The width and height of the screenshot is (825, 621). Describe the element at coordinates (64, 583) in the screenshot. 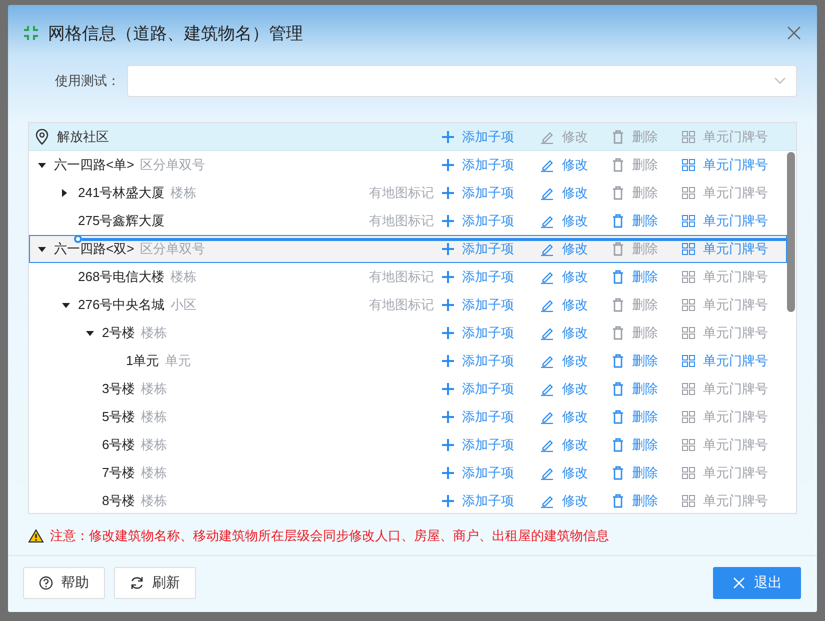

I see `help-button: 帮助` at that location.